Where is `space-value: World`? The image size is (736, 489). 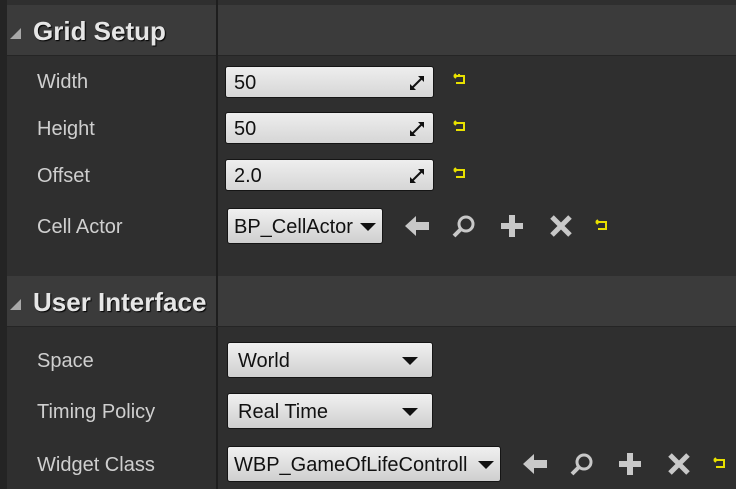 space-value: World is located at coordinates (264, 361).